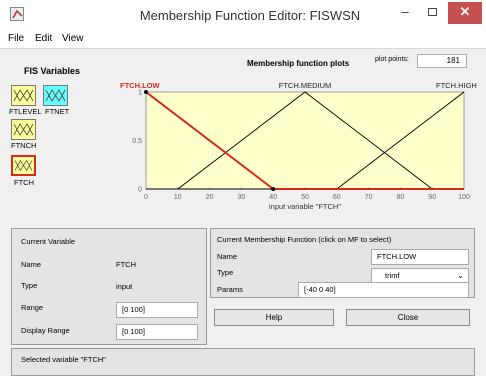  What do you see at coordinates (460, 275) in the screenshot?
I see `chevron-down-icon: ⌄` at bounding box center [460, 275].